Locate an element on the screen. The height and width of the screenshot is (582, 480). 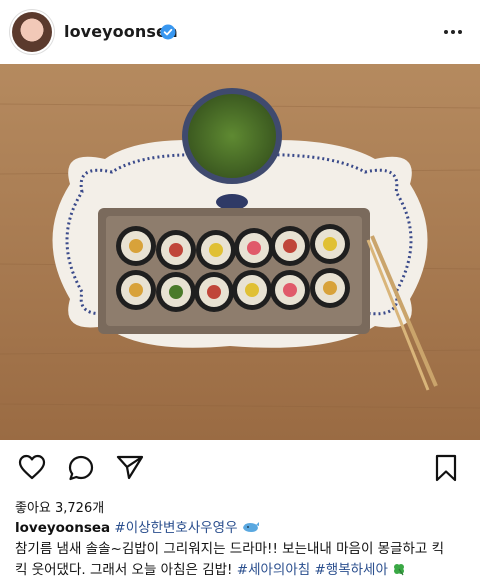
post-header: loveyoonsea is located at coordinates (240, 32).